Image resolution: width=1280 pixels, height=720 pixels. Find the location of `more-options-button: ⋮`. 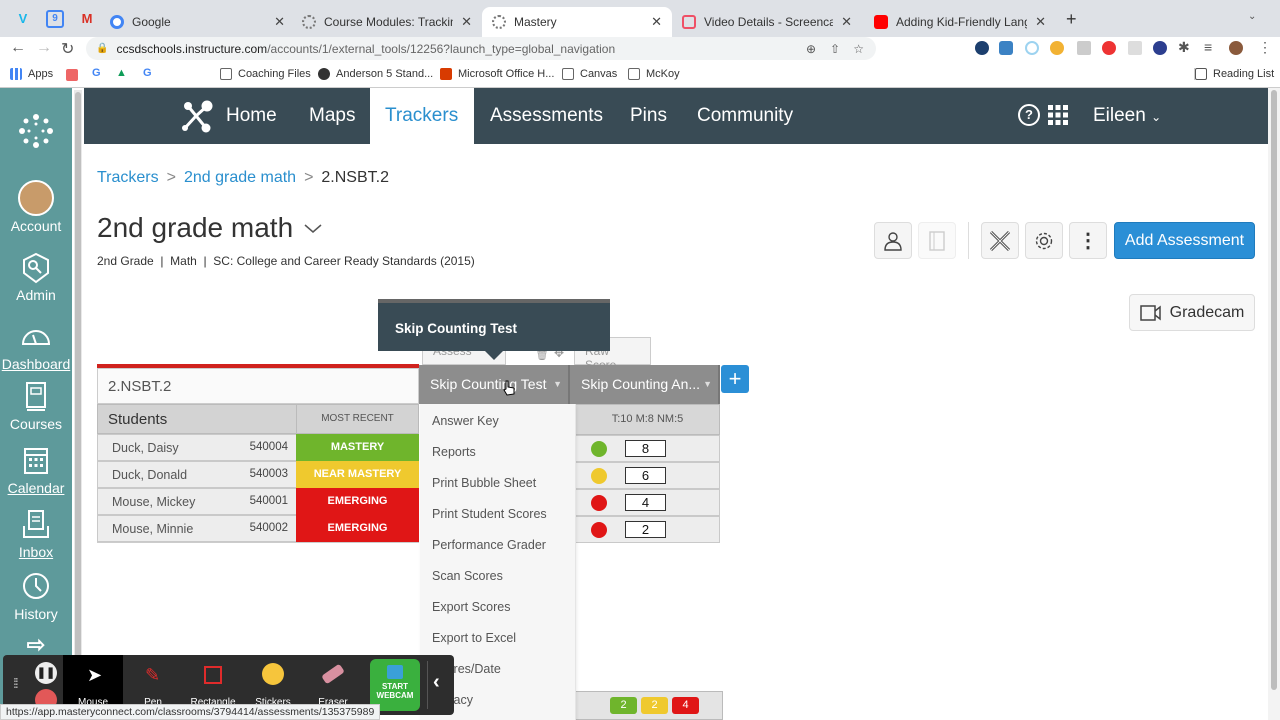

more-options-button: ⋮ is located at coordinates (1088, 240).